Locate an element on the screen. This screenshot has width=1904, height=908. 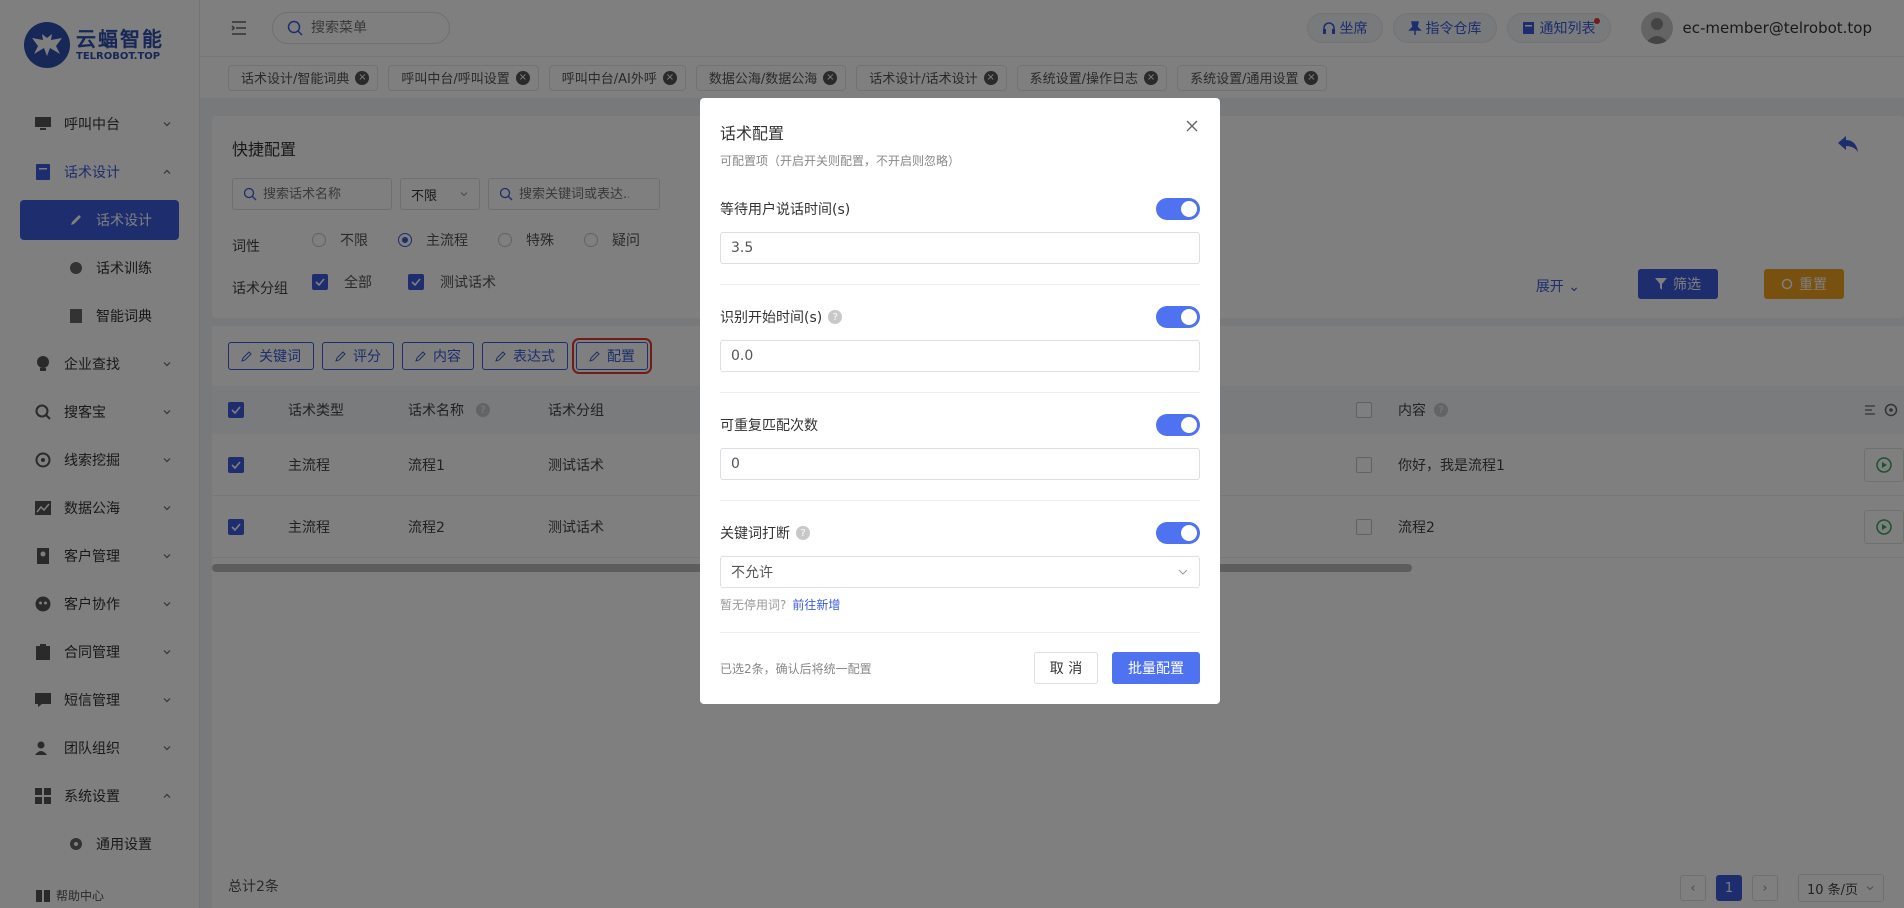
keyword-interrupt-value: 不允许 is located at coordinates (752, 573).